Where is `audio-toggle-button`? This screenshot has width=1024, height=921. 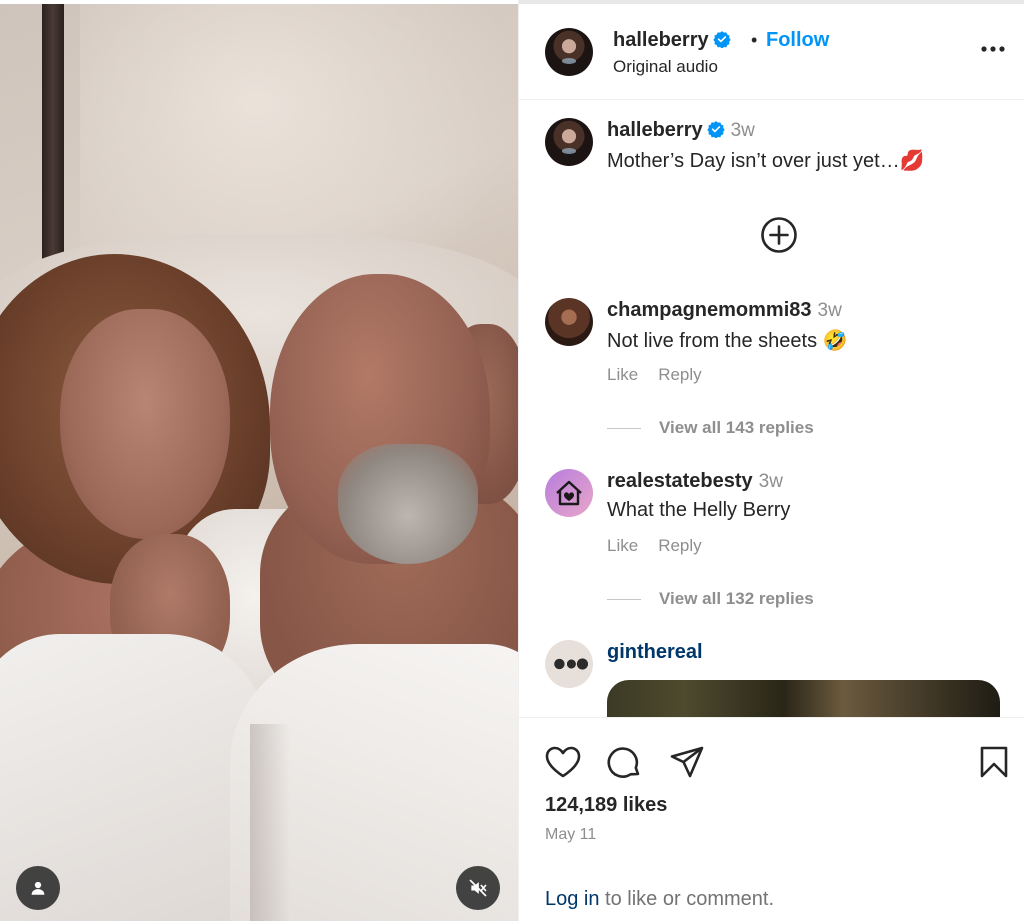 audio-toggle-button is located at coordinates (478, 888).